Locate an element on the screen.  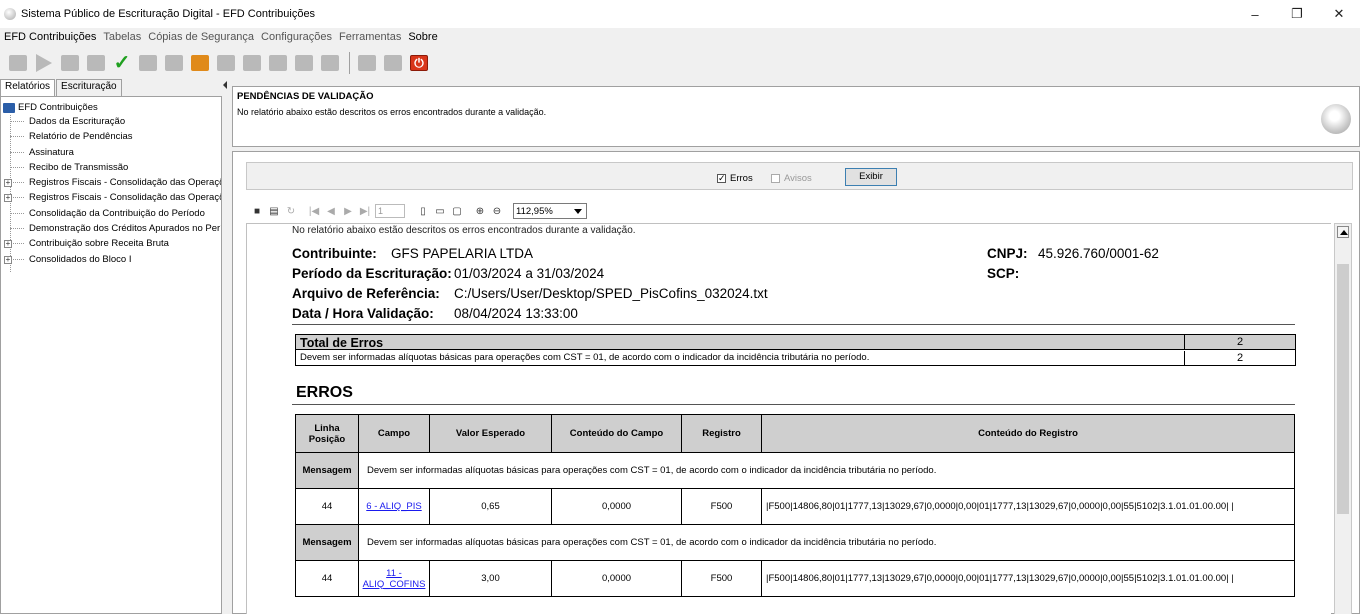
collapse-arrow-icon is located at coordinates (225, 85).